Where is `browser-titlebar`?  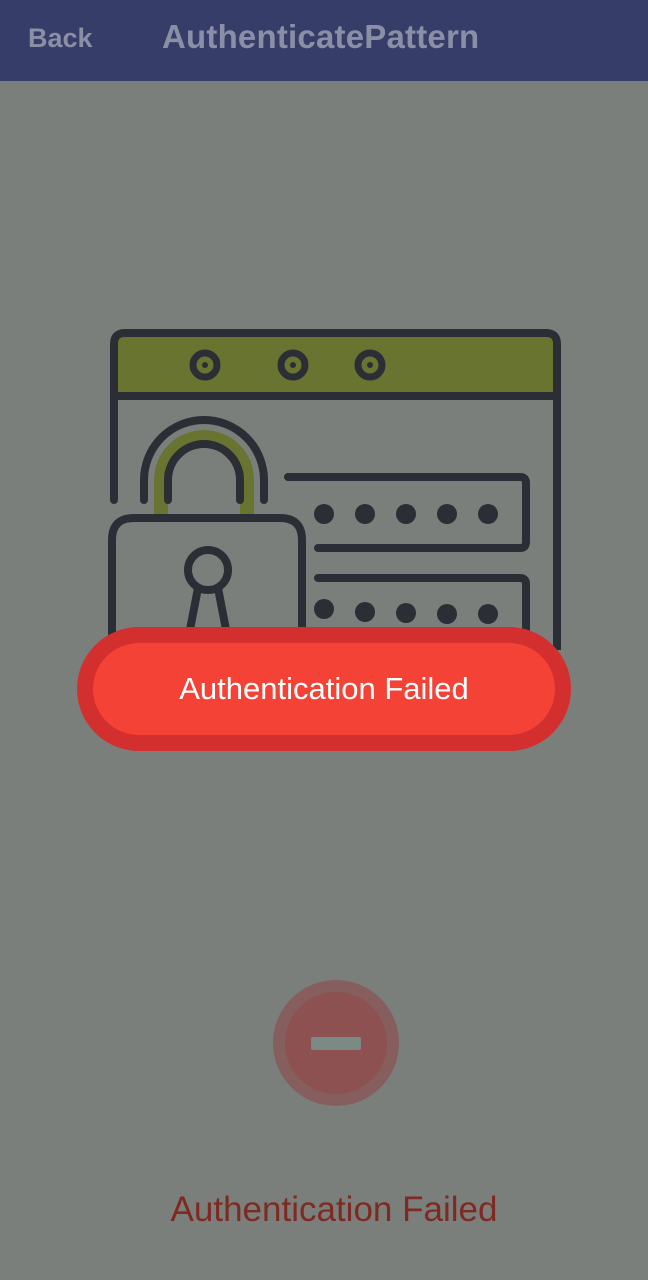
browser-titlebar is located at coordinates (333, 364).